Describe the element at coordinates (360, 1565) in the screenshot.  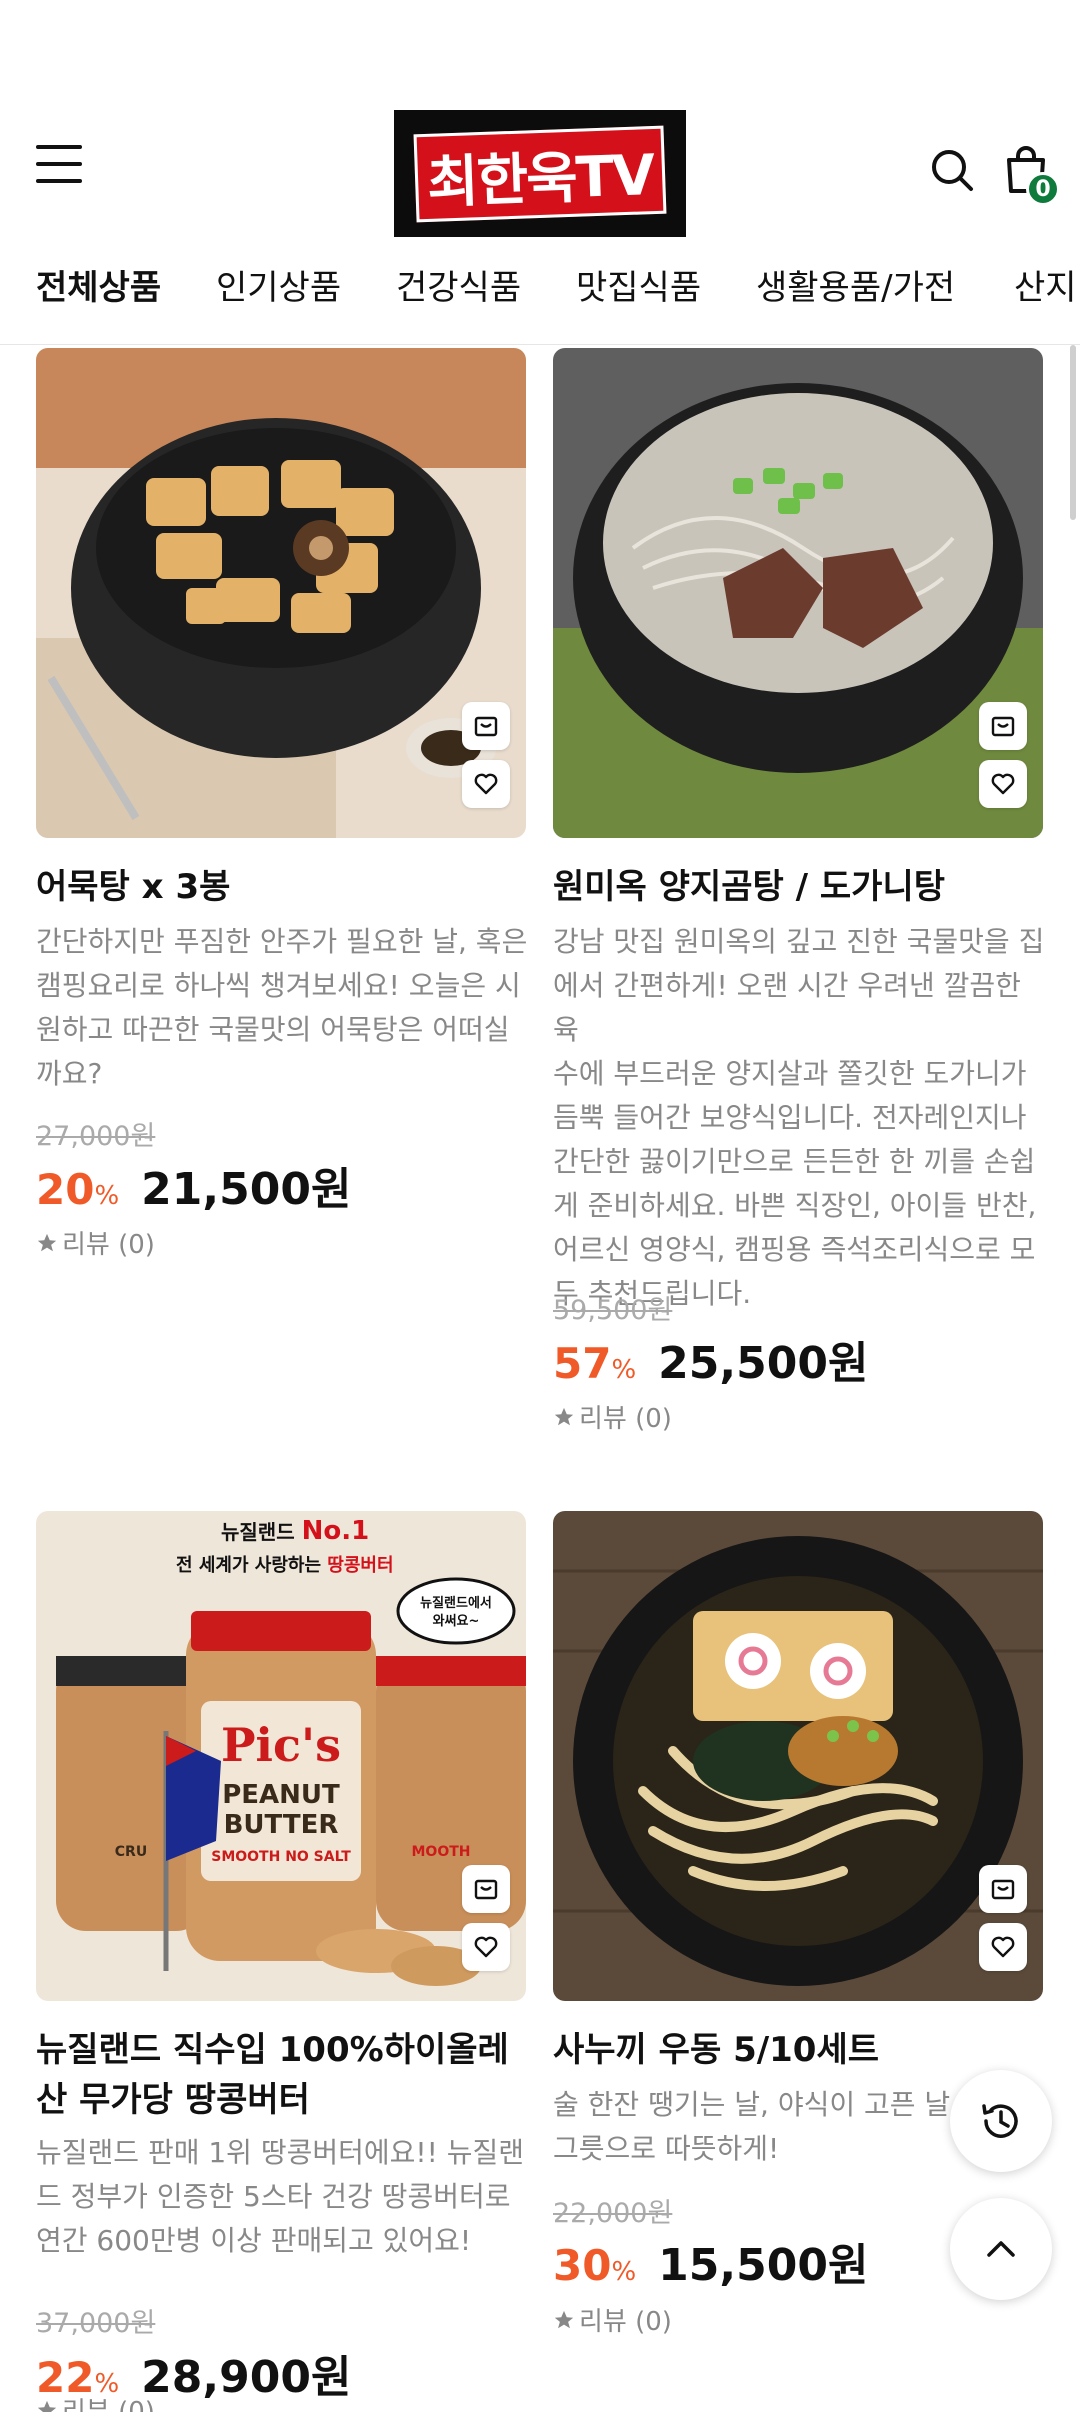
I see `image-caption-peanut-butter: 땅콩버터` at that location.